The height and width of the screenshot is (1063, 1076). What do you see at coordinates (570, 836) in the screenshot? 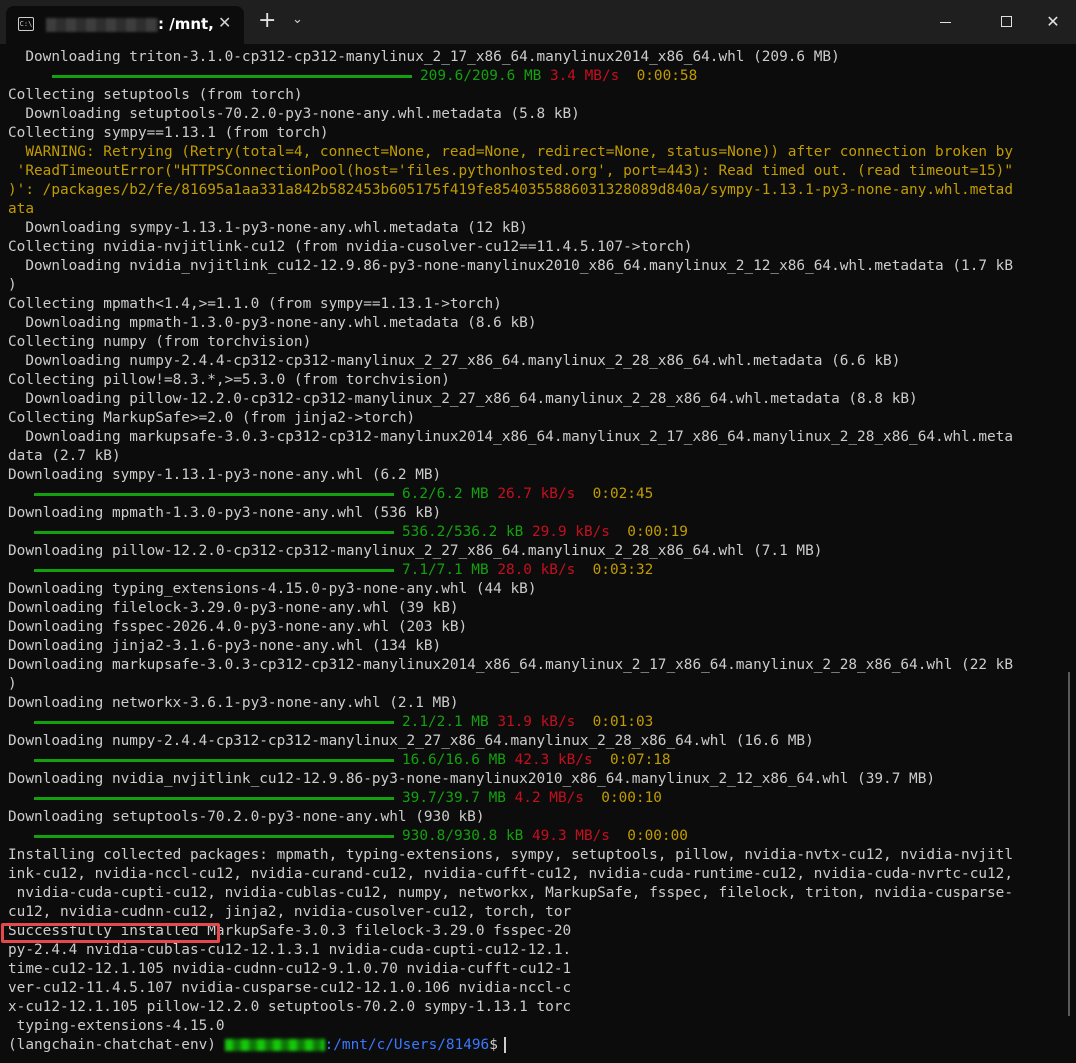
I see `download-speed: 49.3 MB/s` at bounding box center [570, 836].